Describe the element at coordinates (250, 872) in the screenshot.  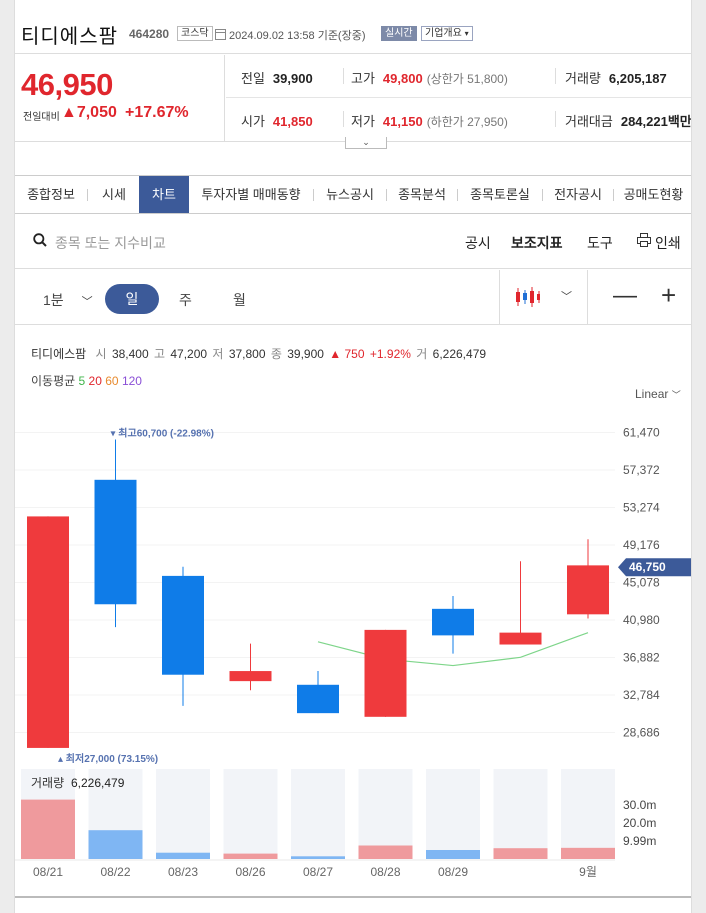
I see `x-tick-label: 08/26` at that location.